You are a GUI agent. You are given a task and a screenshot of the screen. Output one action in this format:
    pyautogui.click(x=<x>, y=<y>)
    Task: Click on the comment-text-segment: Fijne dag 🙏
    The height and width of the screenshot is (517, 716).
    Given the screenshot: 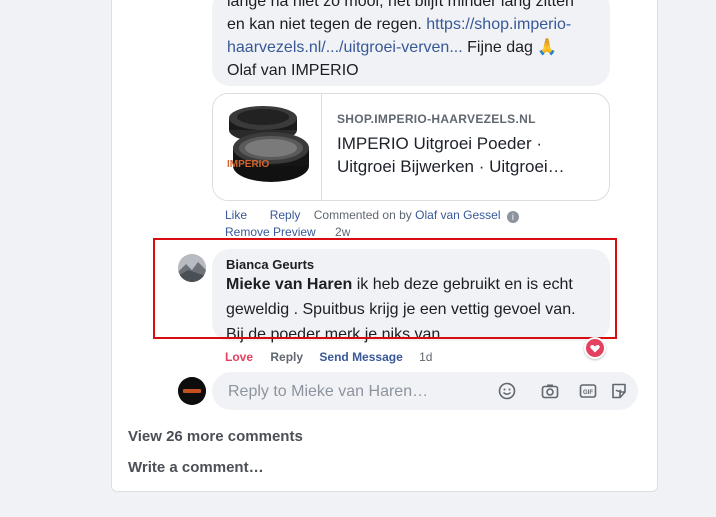 What is the action you would take?
    pyautogui.click(x=510, y=47)
    